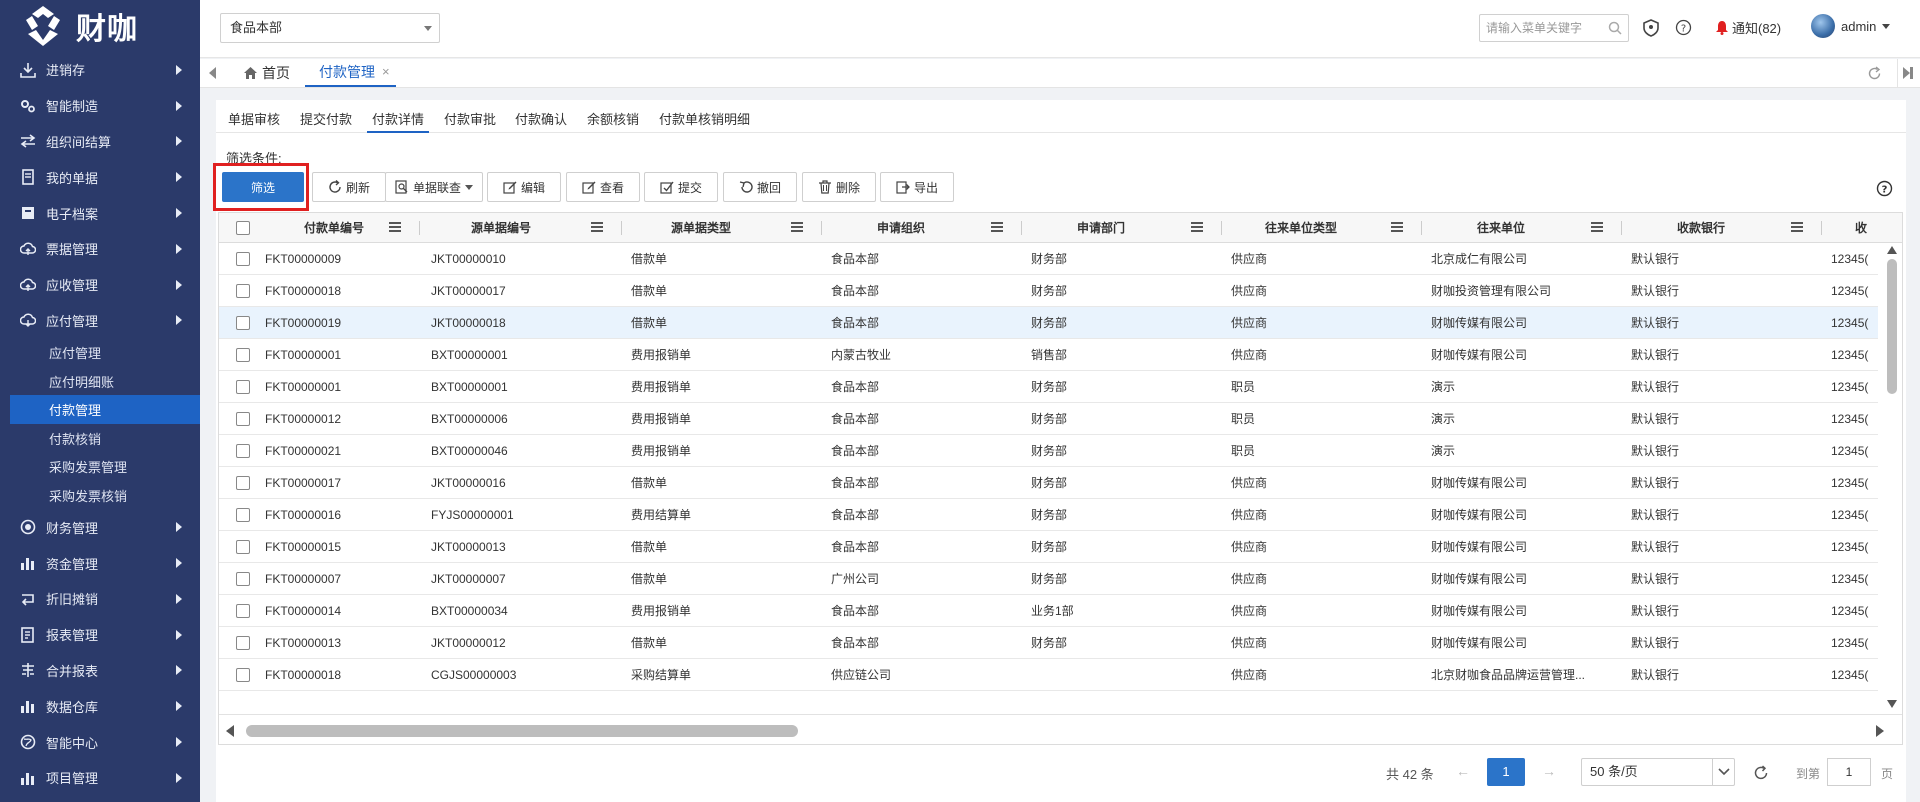 Image resolution: width=1920 pixels, height=802 pixels. What do you see at coordinates (100, 563) in the screenshot?
I see `sidebar-item: 资金管理` at bounding box center [100, 563].